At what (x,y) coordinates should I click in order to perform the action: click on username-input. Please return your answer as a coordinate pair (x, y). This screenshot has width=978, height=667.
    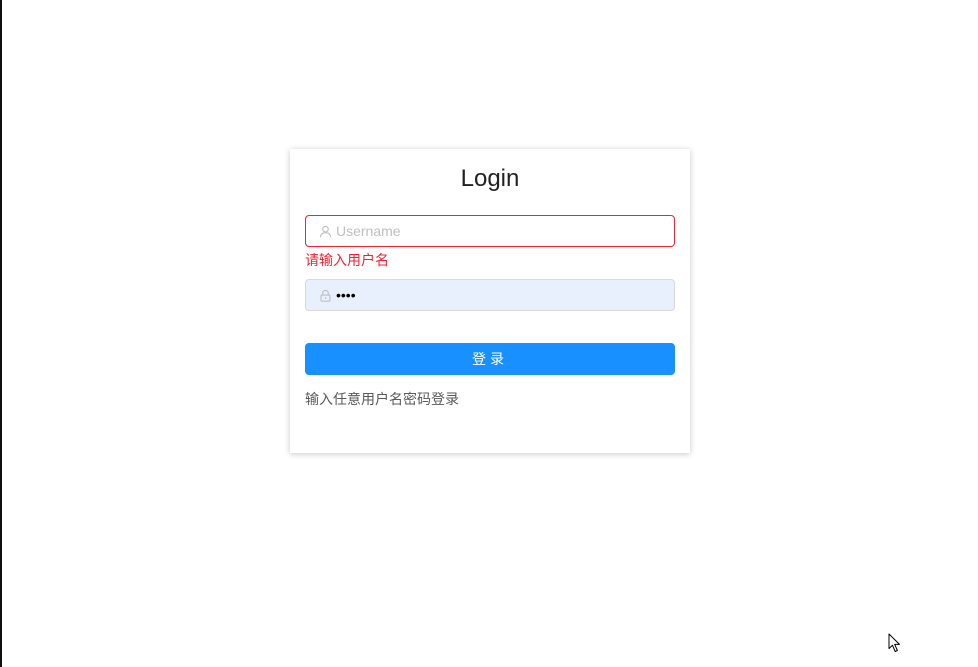
    Looking at the image, I should click on (505, 231).